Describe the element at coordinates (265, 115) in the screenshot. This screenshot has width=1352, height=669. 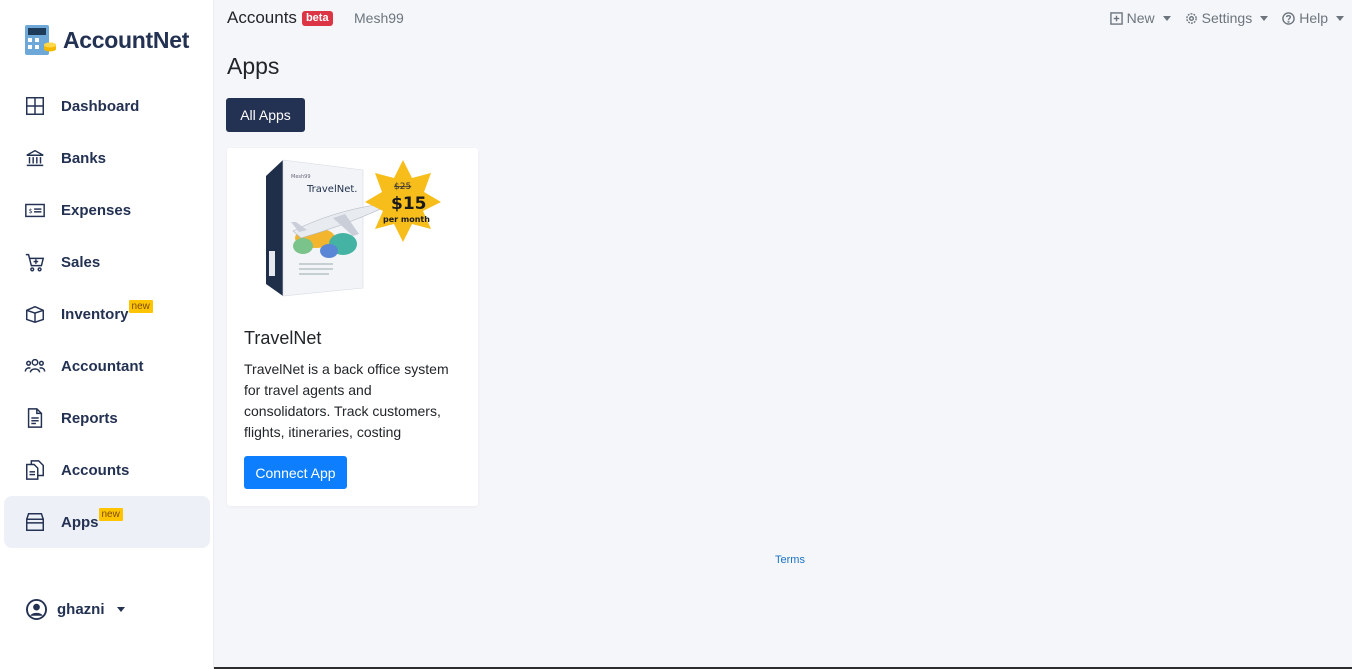
I see `tab-all-apps: All Apps` at that location.